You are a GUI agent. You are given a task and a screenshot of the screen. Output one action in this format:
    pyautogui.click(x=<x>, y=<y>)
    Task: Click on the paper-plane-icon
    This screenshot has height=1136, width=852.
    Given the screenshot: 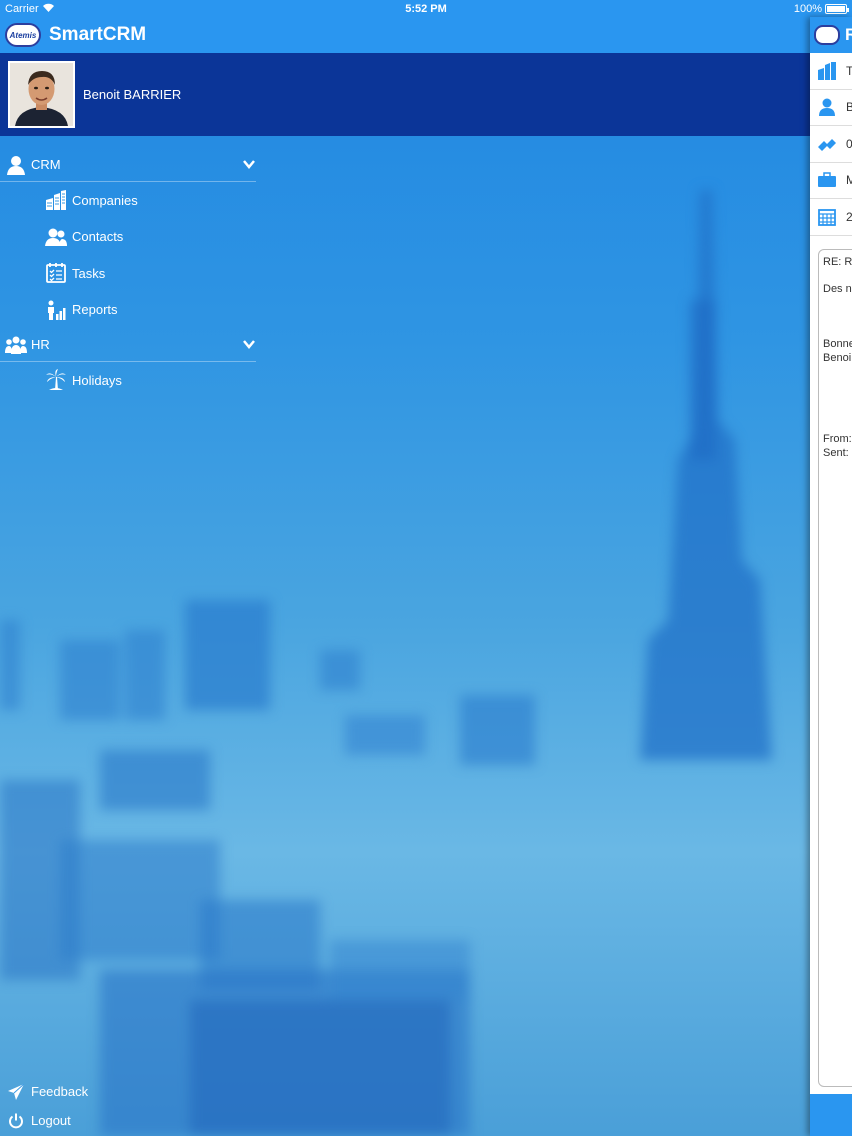 What is the action you would take?
    pyautogui.click(x=16, y=1092)
    